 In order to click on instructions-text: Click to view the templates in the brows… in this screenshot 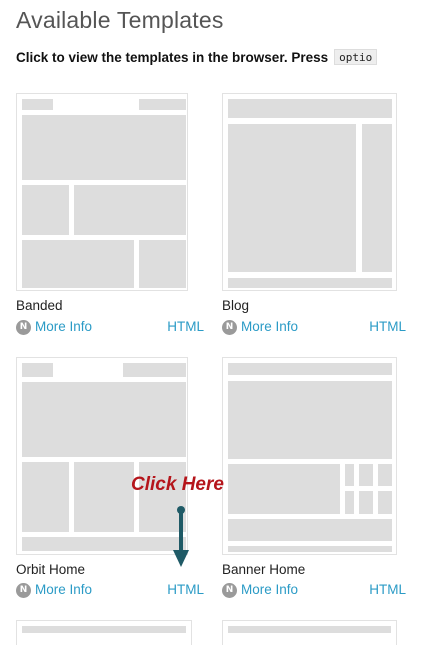, I will do `click(229, 59)`.